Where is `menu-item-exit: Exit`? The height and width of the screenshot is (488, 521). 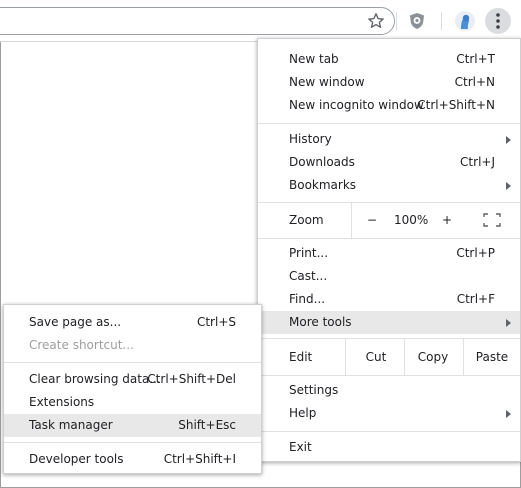
menu-item-exit: Exit is located at coordinates (389, 447).